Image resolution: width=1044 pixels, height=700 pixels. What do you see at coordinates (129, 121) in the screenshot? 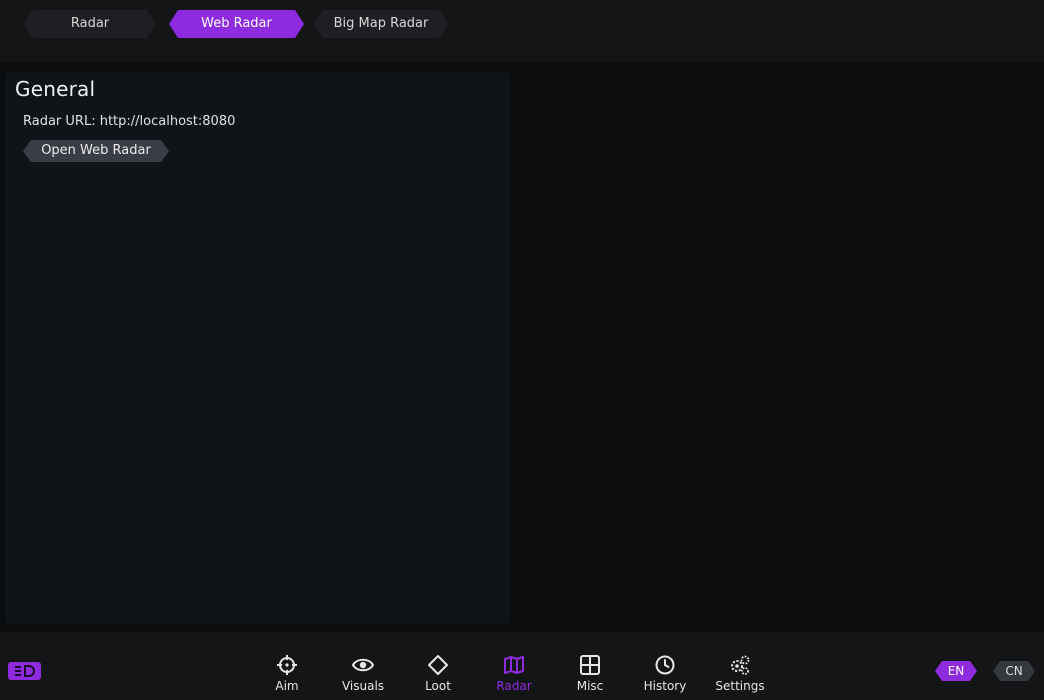
I see `radar-url-text: Radar URL: http://localhost:8080` at bounding box center [129, 121].